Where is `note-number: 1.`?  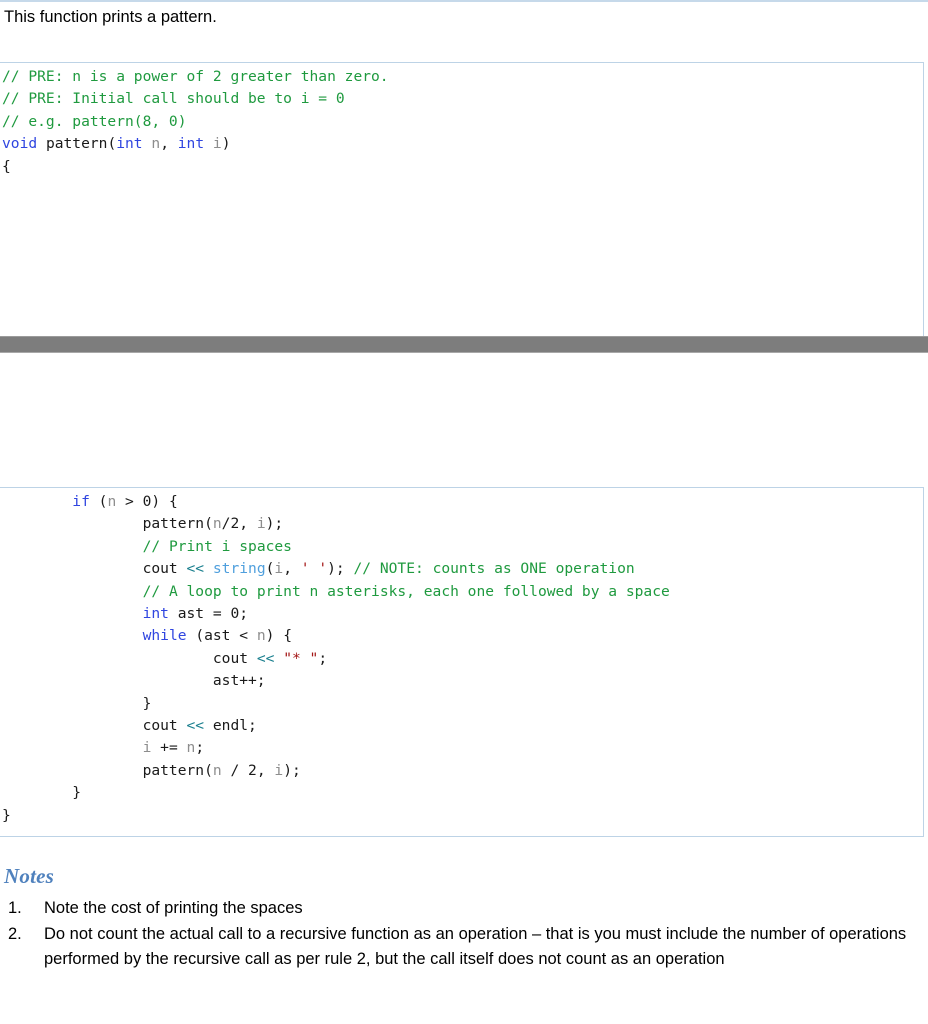 note-number: 1. is located at coordinates (15, 908).